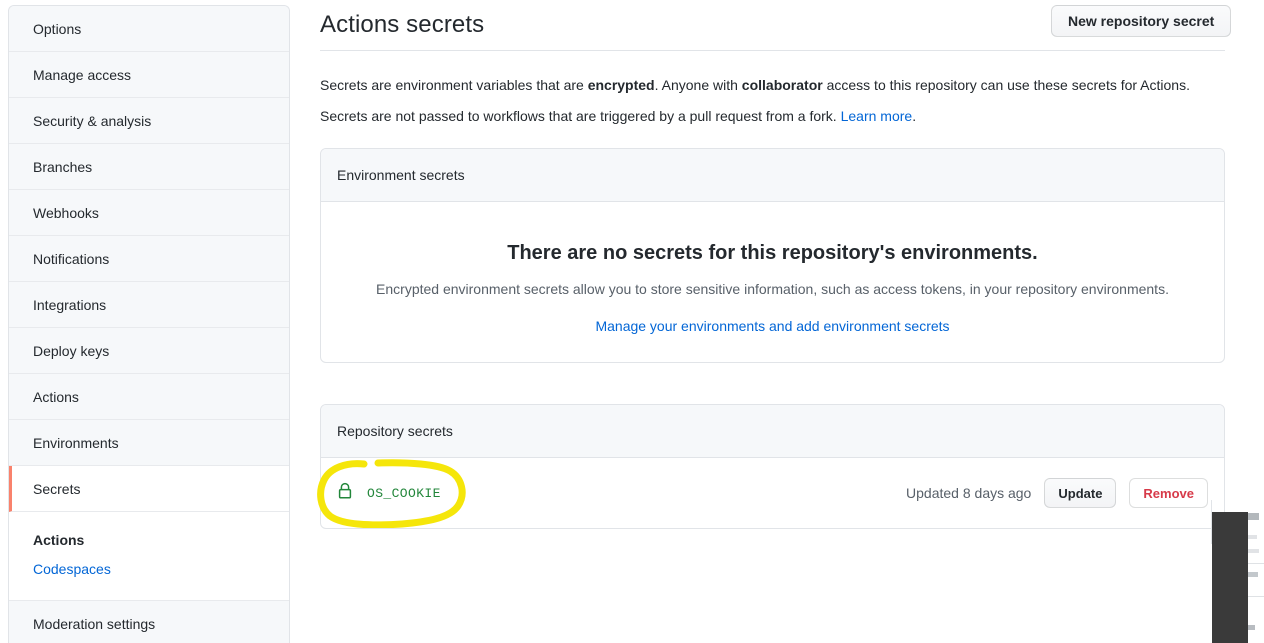 The width and height of the screenshot is (1264, 643). What do you see at coordinates (82, 74) in the screenshot?
I see `sidebar-item-label: Manage access` at bounding box center [82, 74].